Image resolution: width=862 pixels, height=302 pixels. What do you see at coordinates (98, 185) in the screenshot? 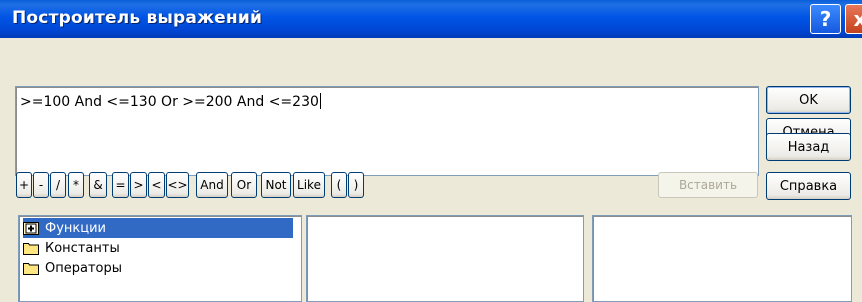
I see `operator-concat-button: &` at bounding box center [98, 185].